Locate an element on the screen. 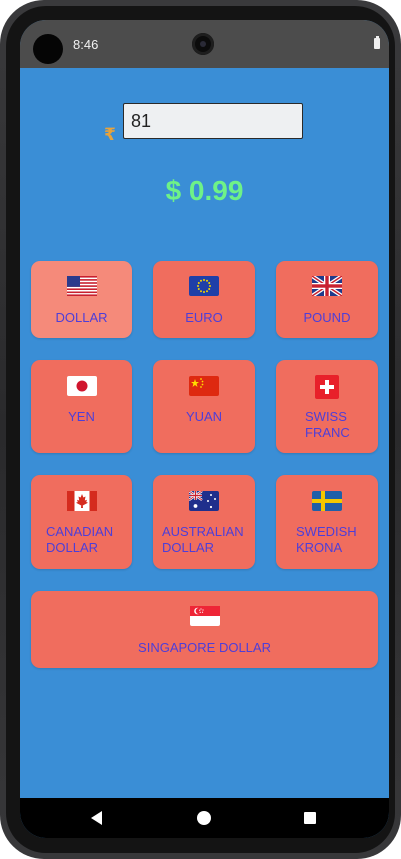  currency-label: AUSTRALIAN DOLLAR is located at coordinates (203, 539).